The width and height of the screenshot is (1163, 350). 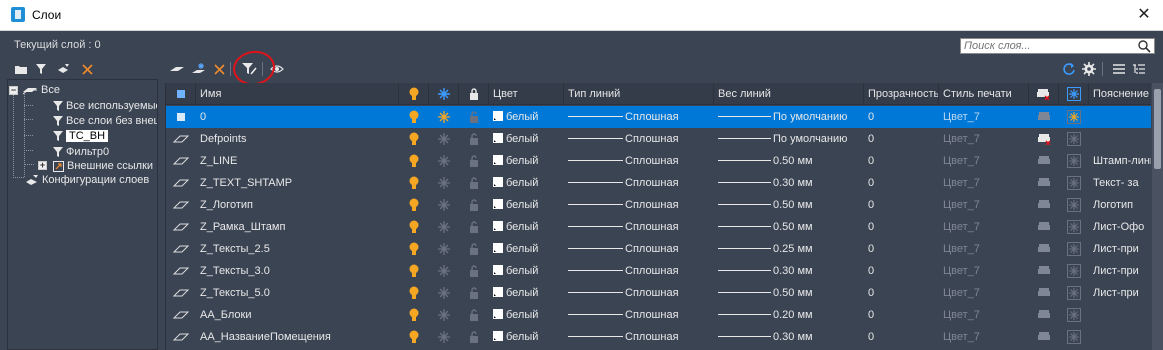 I want to click on layer-search, so click(x=1057, y=46).